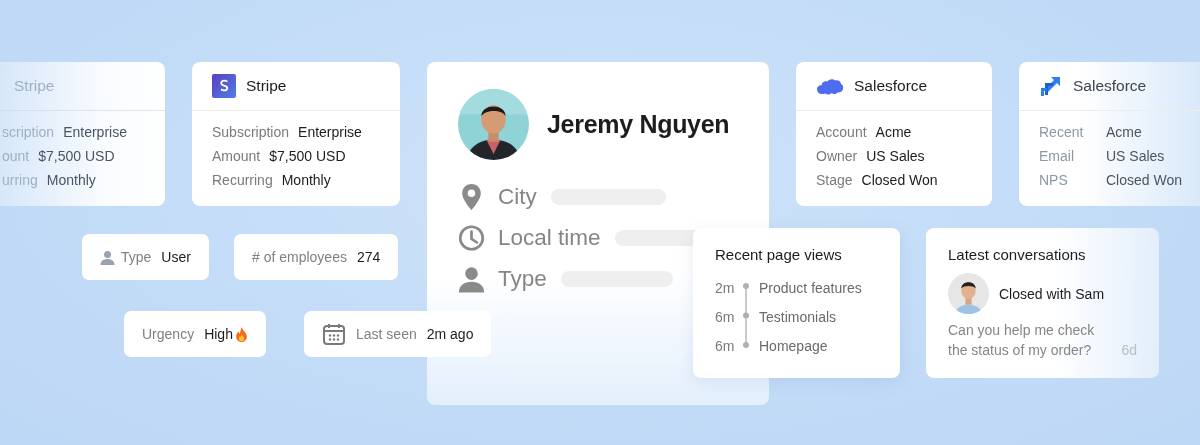 The width and height of the screenshot is (1200, 445). What do you see at coordinates (1017, 254) in the screenshot?
I see `card-title: Latest conversations` at bounding box center [1017, 254].